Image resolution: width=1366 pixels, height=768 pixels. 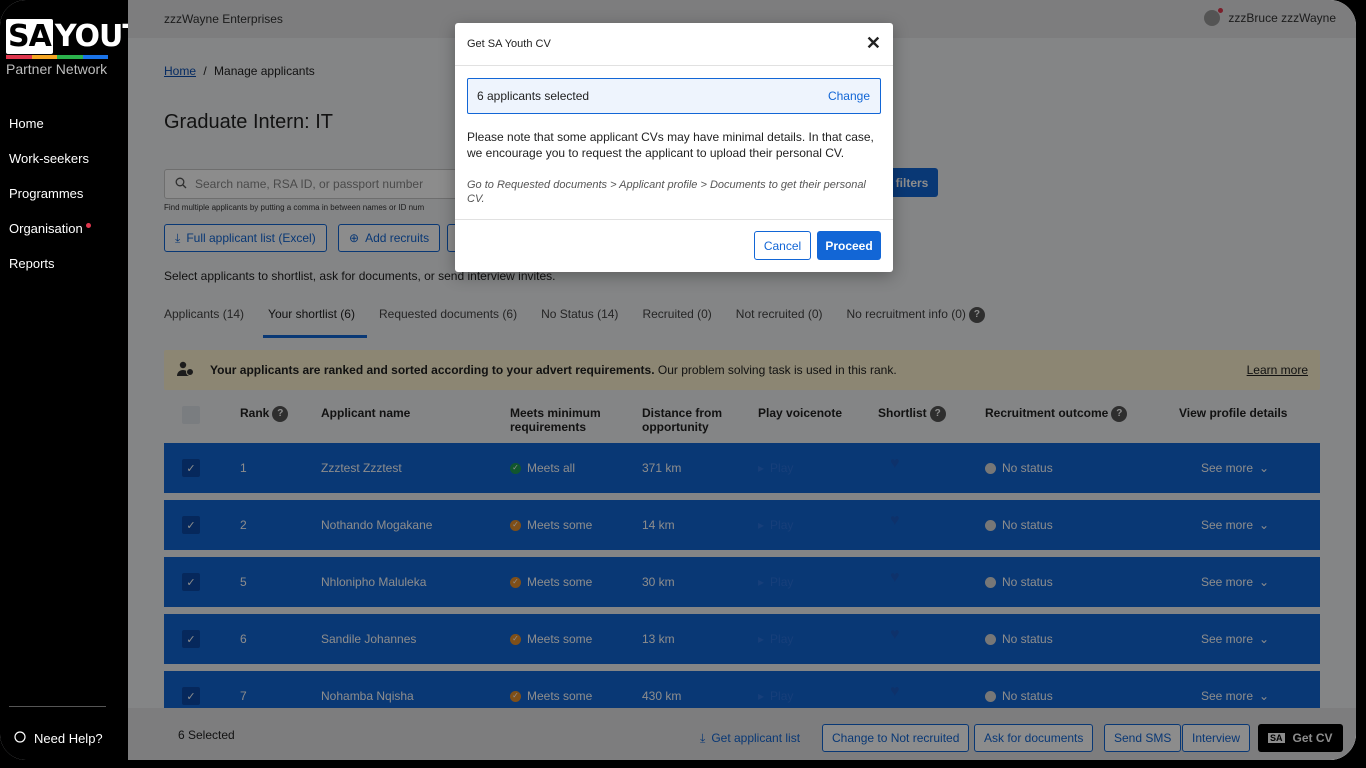 What do you see at coordinates (674, 44) in the screenshot?
I see `modal-header: Get SA Youth CV ✕` at bounding box center [674, 44].